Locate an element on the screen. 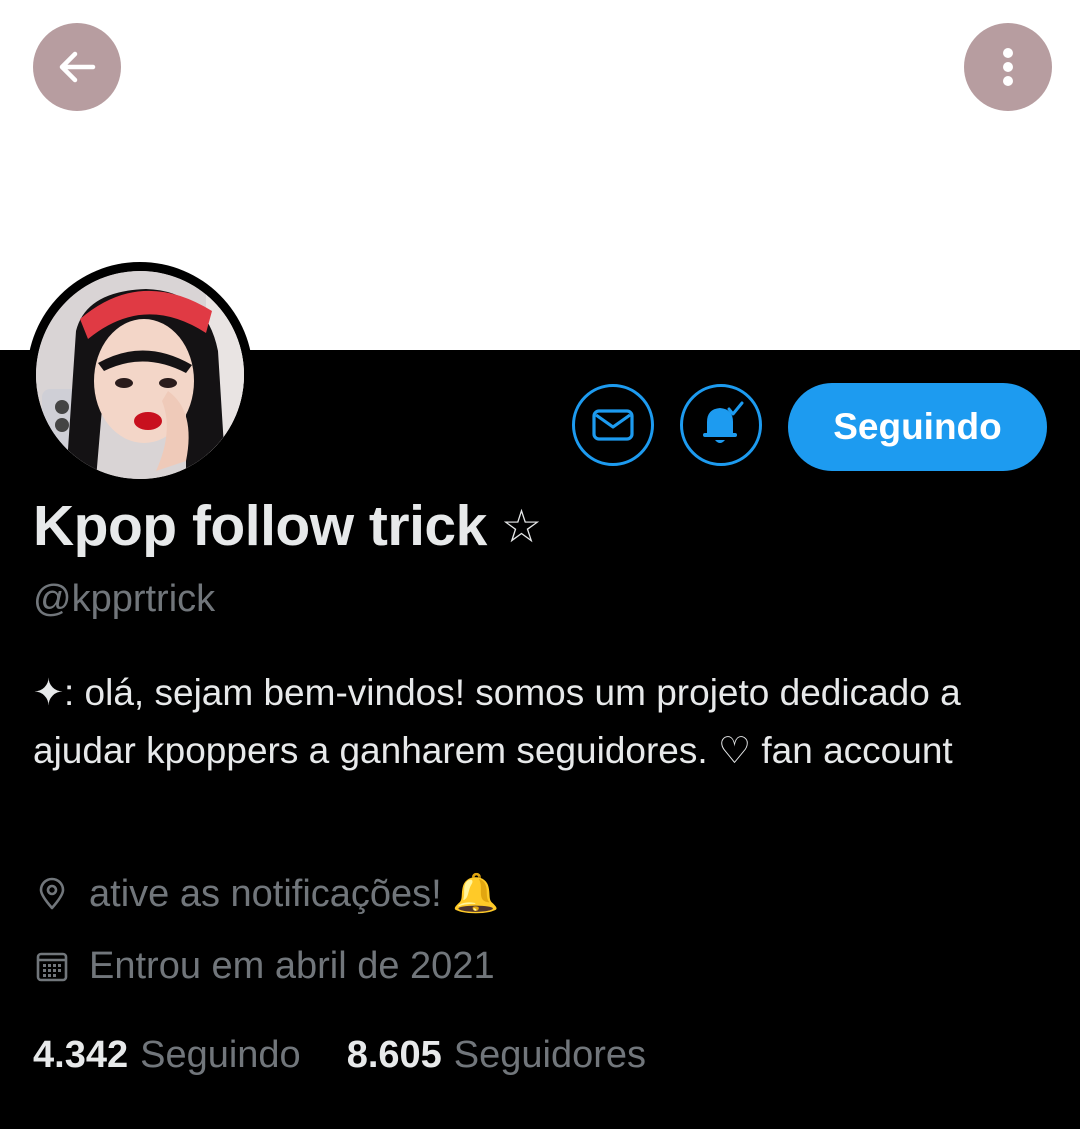 This screenshot has width=1080, height=1129. location-text: ative as notificações! 🔔 is located at coordinates (294, 894).